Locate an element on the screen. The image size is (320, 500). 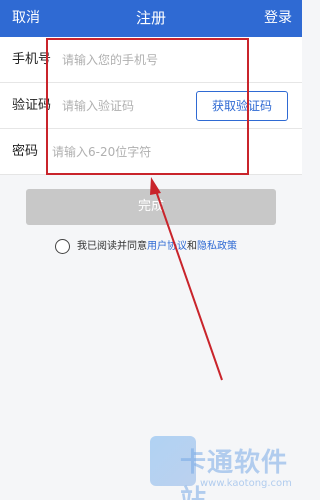
top-nav-bar: 取消 注册 登录 is located at coordinates (151, 18).